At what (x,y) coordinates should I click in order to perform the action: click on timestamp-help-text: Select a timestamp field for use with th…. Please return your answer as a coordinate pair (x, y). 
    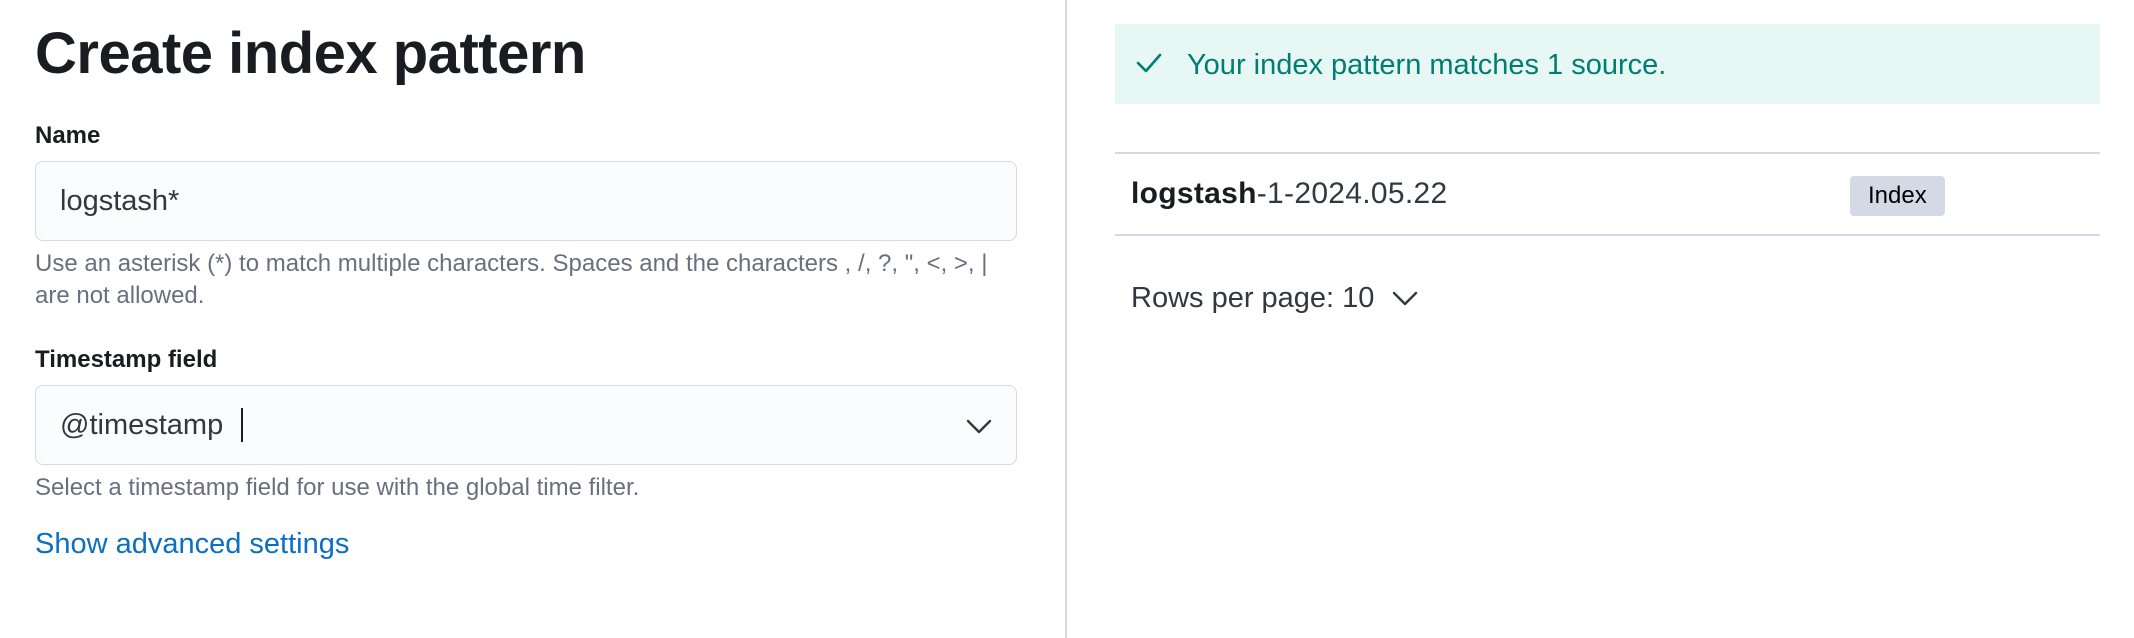
    Looking at the image, I should click on (337, 487).